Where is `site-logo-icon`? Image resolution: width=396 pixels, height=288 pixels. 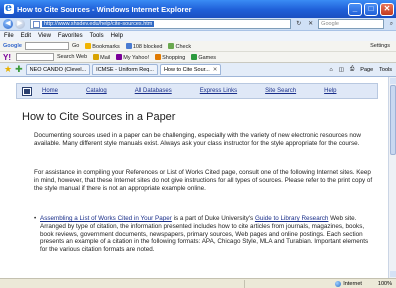 site-logo-icon is located at coordinates (27, 91).